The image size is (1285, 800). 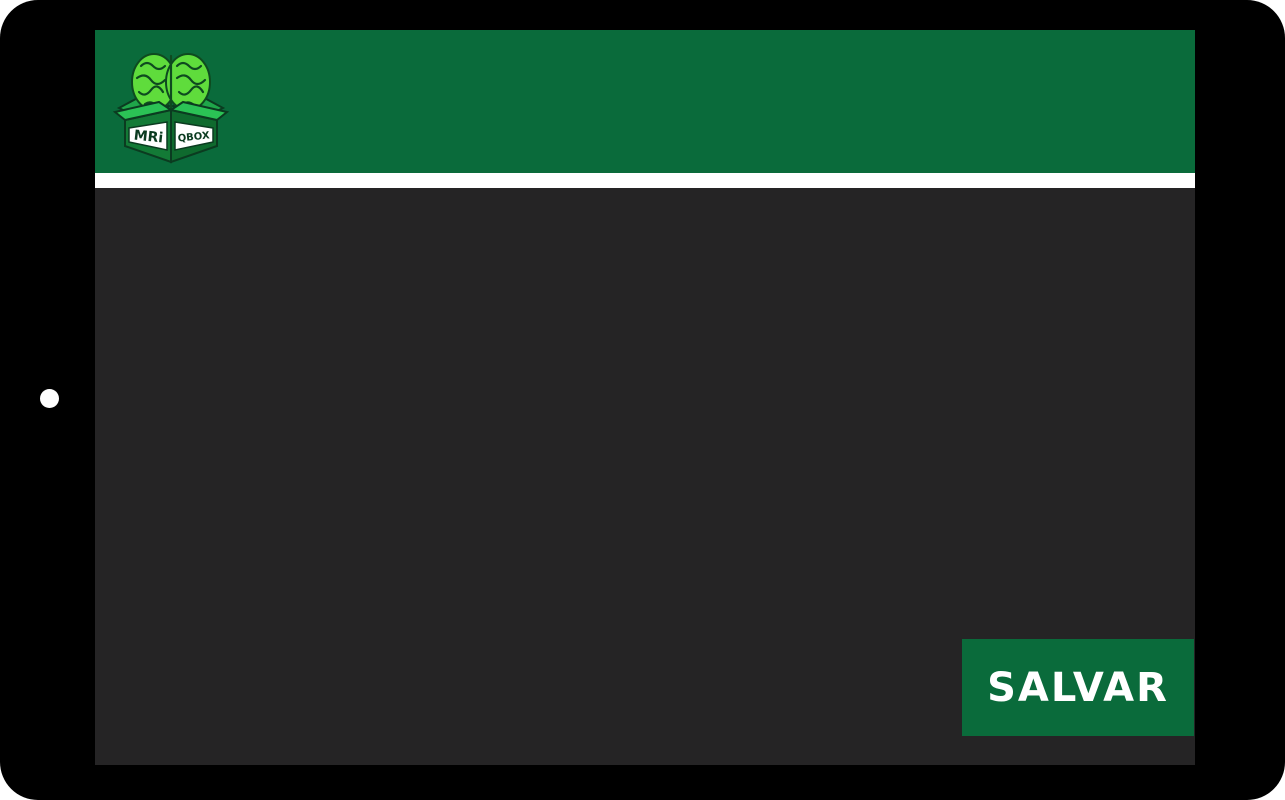 What do you see at coordinates (148, 137) in the screenshot?
I see `logo-text-mri: MRi` at bounding box center [148, 137].